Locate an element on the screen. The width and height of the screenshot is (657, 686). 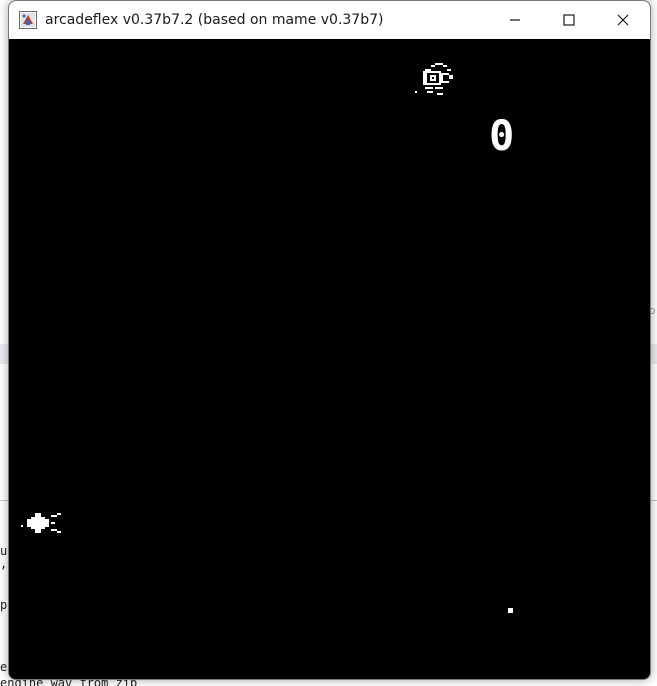
background-console-text: u is located at coordinates (4, 551).